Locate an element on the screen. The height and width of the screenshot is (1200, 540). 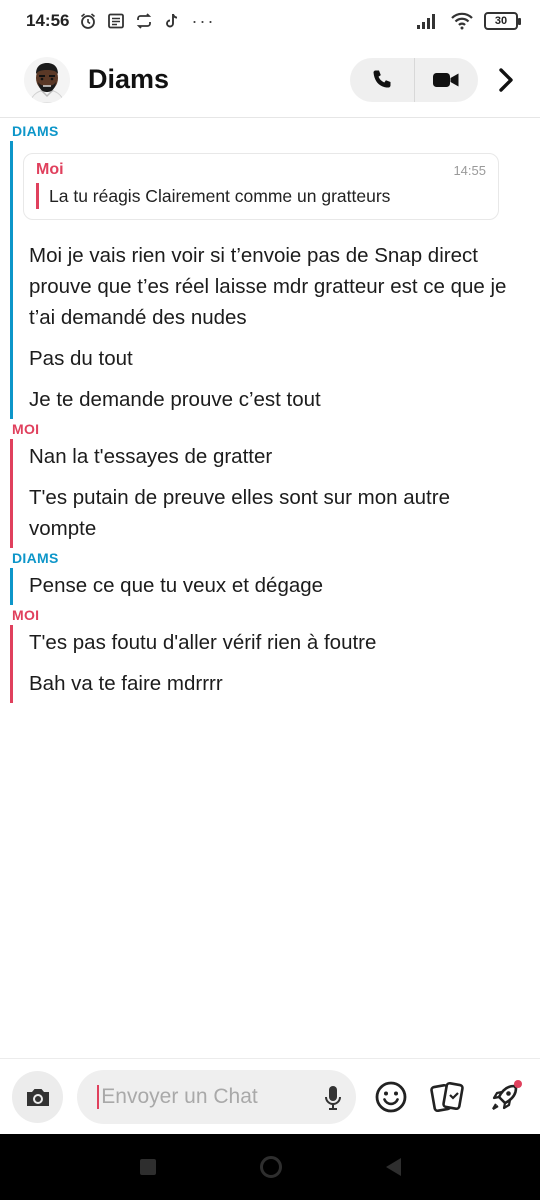
avatar is located at coordinates (47, 79).